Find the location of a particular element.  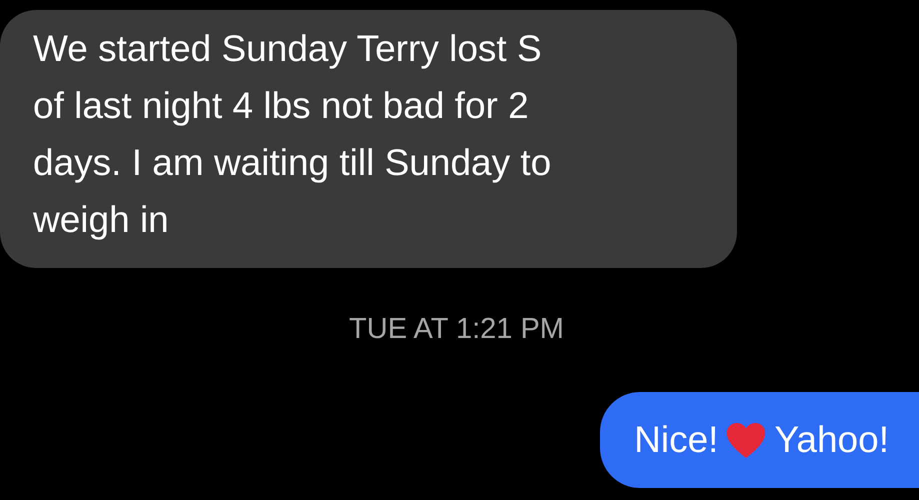

timestamp: TUE AT 1:21 PM is located at coordinates (456, 329).